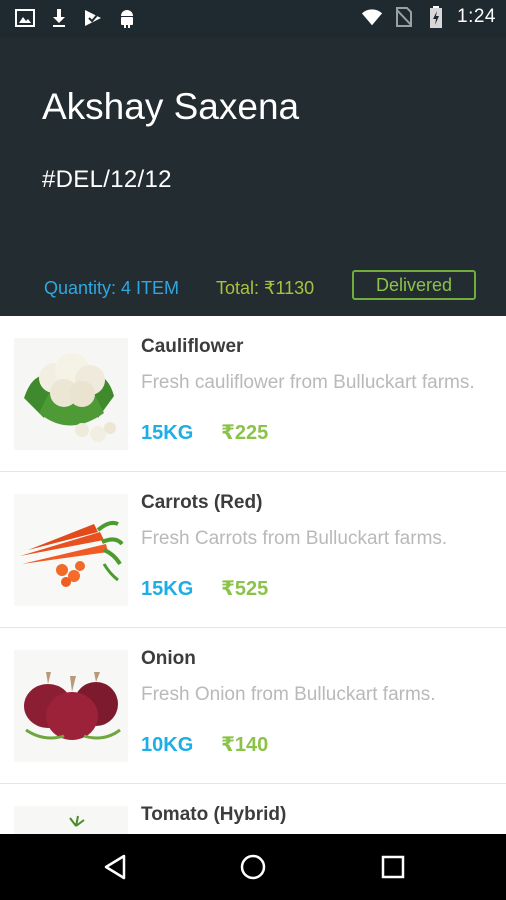  What do you see at coordinates (112, 288) in the screenshot?
I see `order-quantity: Quantity: 4 ITEM` at bounding box center [112, 288].